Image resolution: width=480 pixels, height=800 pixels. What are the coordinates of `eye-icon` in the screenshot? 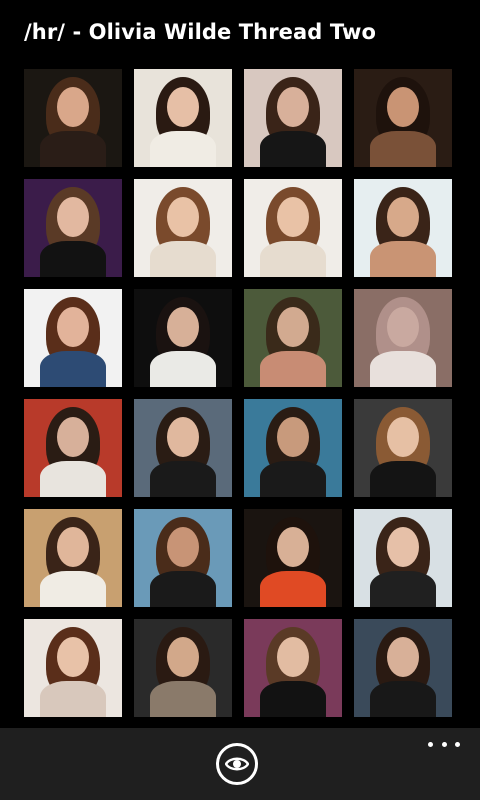 It's located at (237, 764).